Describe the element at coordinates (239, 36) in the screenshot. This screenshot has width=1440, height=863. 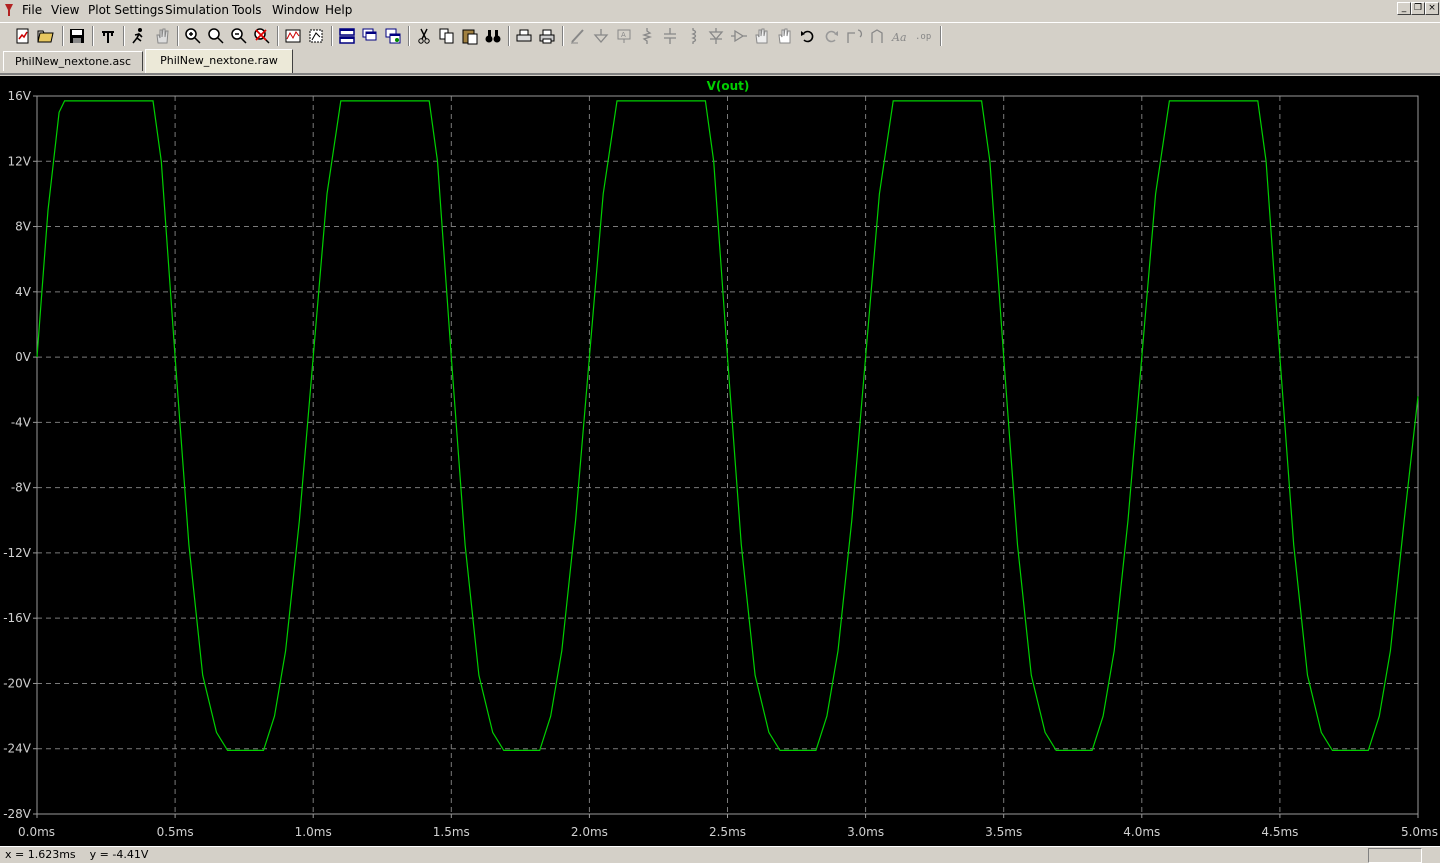
I see `zoom-out-icon` at that location.